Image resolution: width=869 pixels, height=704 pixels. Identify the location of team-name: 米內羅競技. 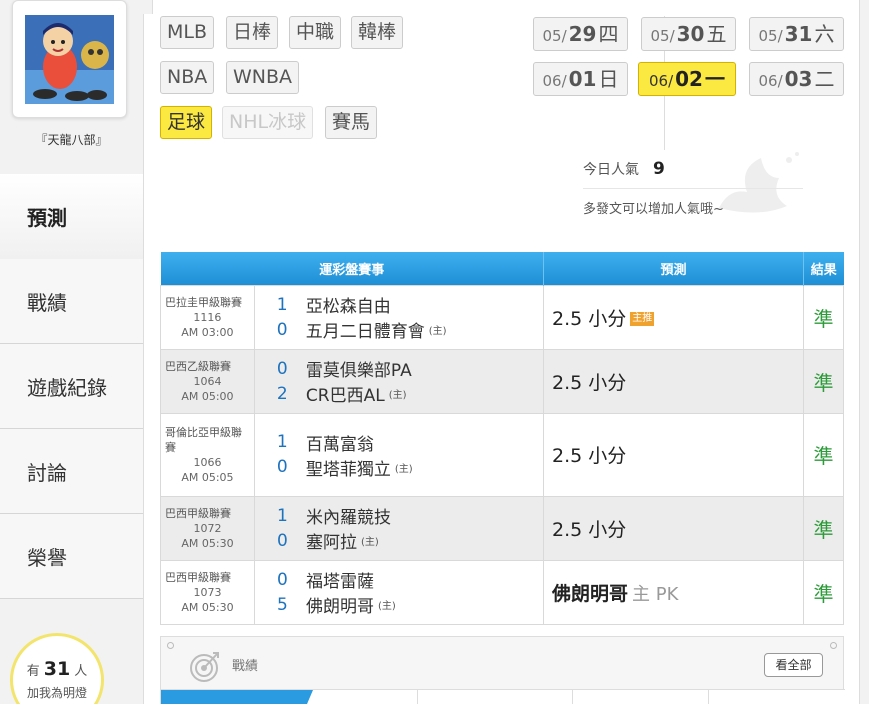
(348, 515).